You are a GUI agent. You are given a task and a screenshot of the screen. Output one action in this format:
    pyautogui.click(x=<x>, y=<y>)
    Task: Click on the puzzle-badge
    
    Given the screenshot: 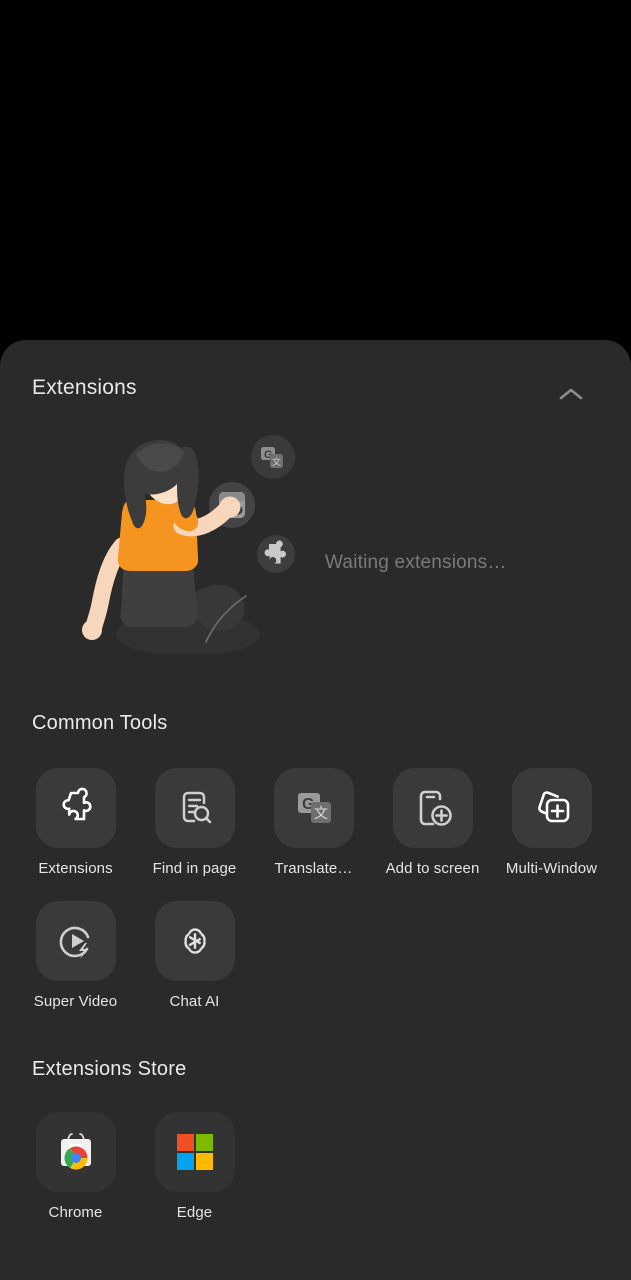 What is the action you would take?
    pyautogui.click(x=276, y=554)
    